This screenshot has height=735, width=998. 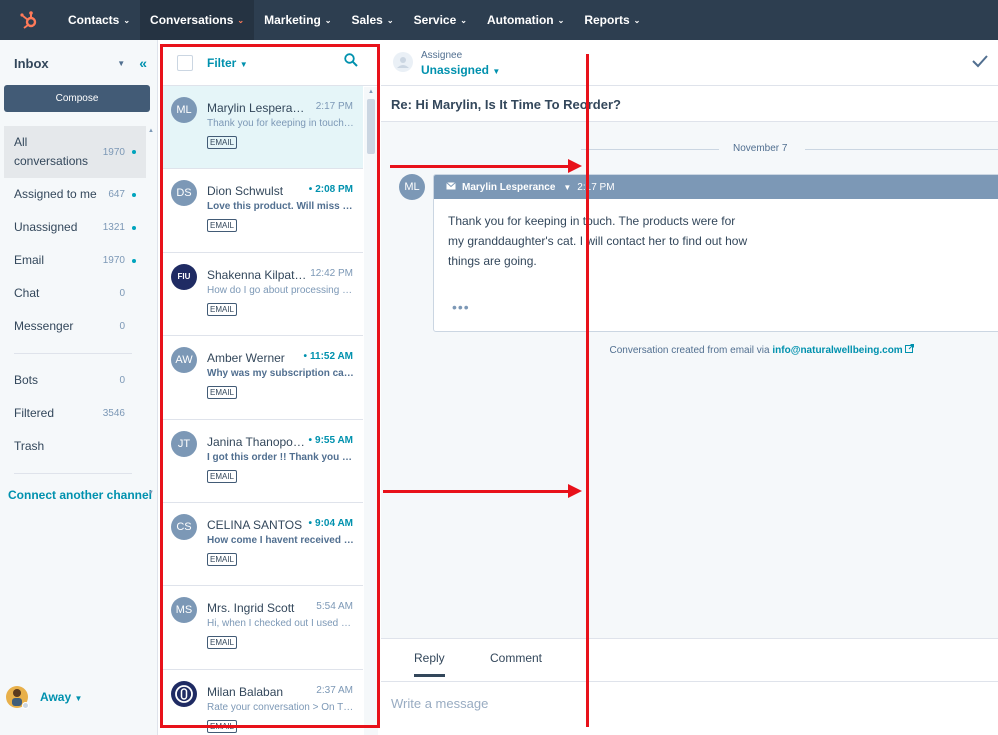 What do you see at coordinates (334, 607) in the screenshot?
I see `timestamp: 5:54 AM` at bounding box center [334, 607].